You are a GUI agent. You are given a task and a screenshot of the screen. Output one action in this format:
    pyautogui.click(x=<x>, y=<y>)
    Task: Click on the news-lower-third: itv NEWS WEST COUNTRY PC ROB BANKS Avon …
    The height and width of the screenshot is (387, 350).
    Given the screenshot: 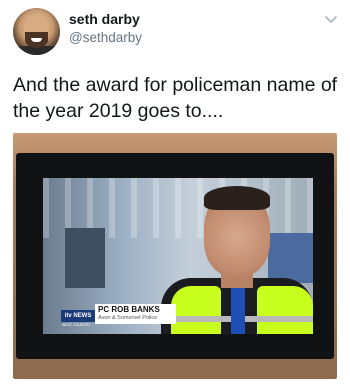 What is the action you would take?
    pyautogui.click(x=118, y=316)
    